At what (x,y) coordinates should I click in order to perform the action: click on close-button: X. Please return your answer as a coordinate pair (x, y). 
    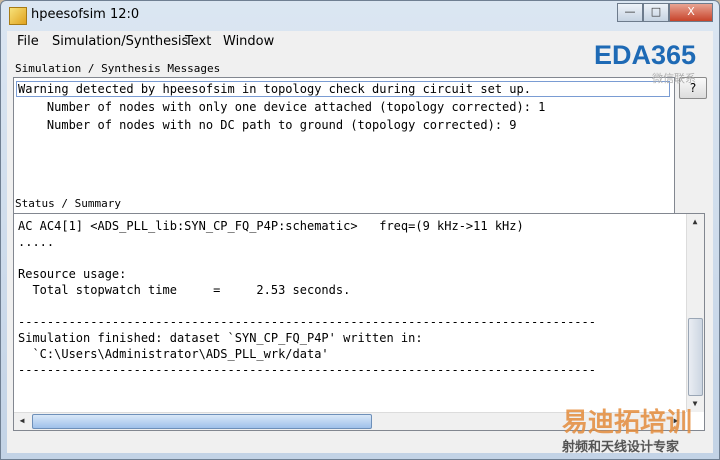
    Looking at the image, I should click on (691, 12).